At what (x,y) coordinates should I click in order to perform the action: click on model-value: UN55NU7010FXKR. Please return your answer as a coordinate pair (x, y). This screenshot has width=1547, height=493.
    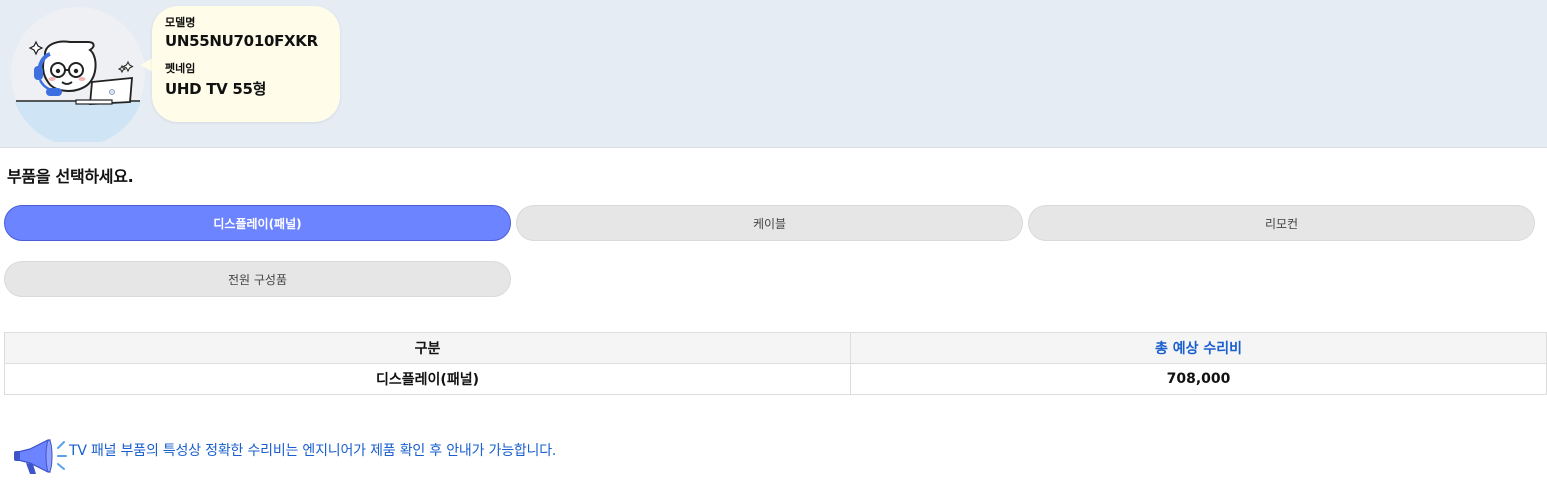
    Looking at the image, I should click on (241, 41).